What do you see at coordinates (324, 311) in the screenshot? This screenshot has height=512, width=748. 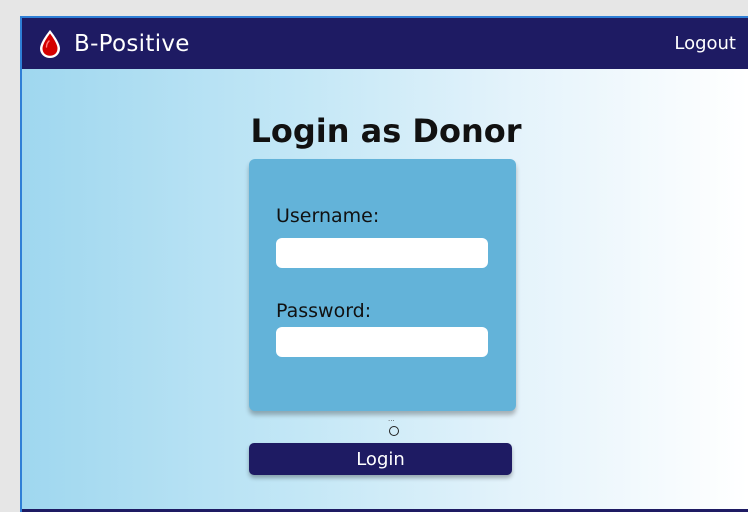 I see `password-label: Password:` at bounding box center [324, 311].